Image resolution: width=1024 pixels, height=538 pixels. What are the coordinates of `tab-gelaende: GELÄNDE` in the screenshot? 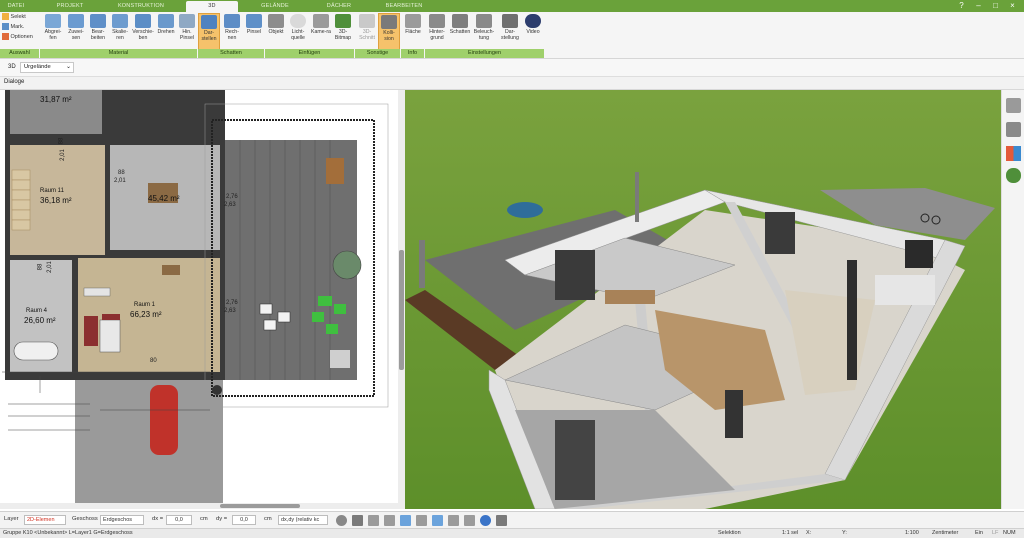 It's located at (275, 6).